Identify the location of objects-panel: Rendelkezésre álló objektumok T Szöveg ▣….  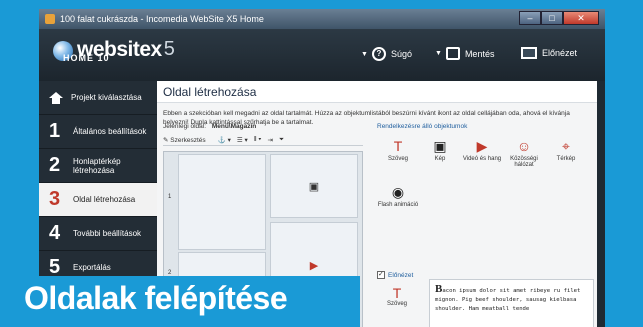
(484, 175).